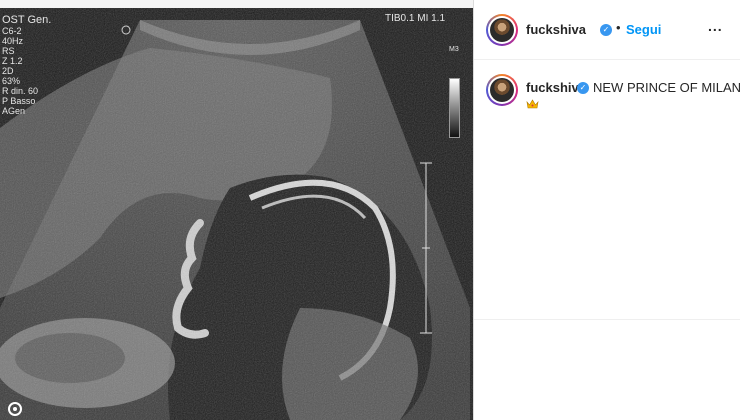 This screenshot has width=740, height=420. Describe the element at coordinates (532, 105) in the screenshot. I see `crown-icon` at that location.